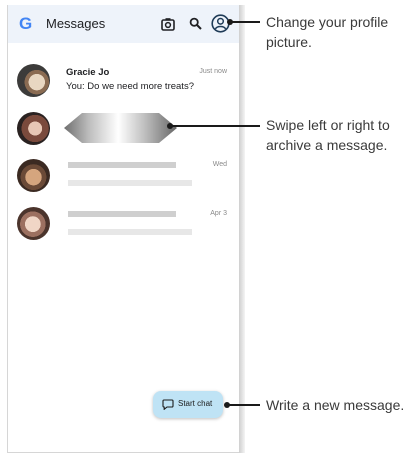 This screenshot has width=410, height=457. Describe the element at coordinates (168, 24) in the screenshot. I see `camera-icon` at that location.